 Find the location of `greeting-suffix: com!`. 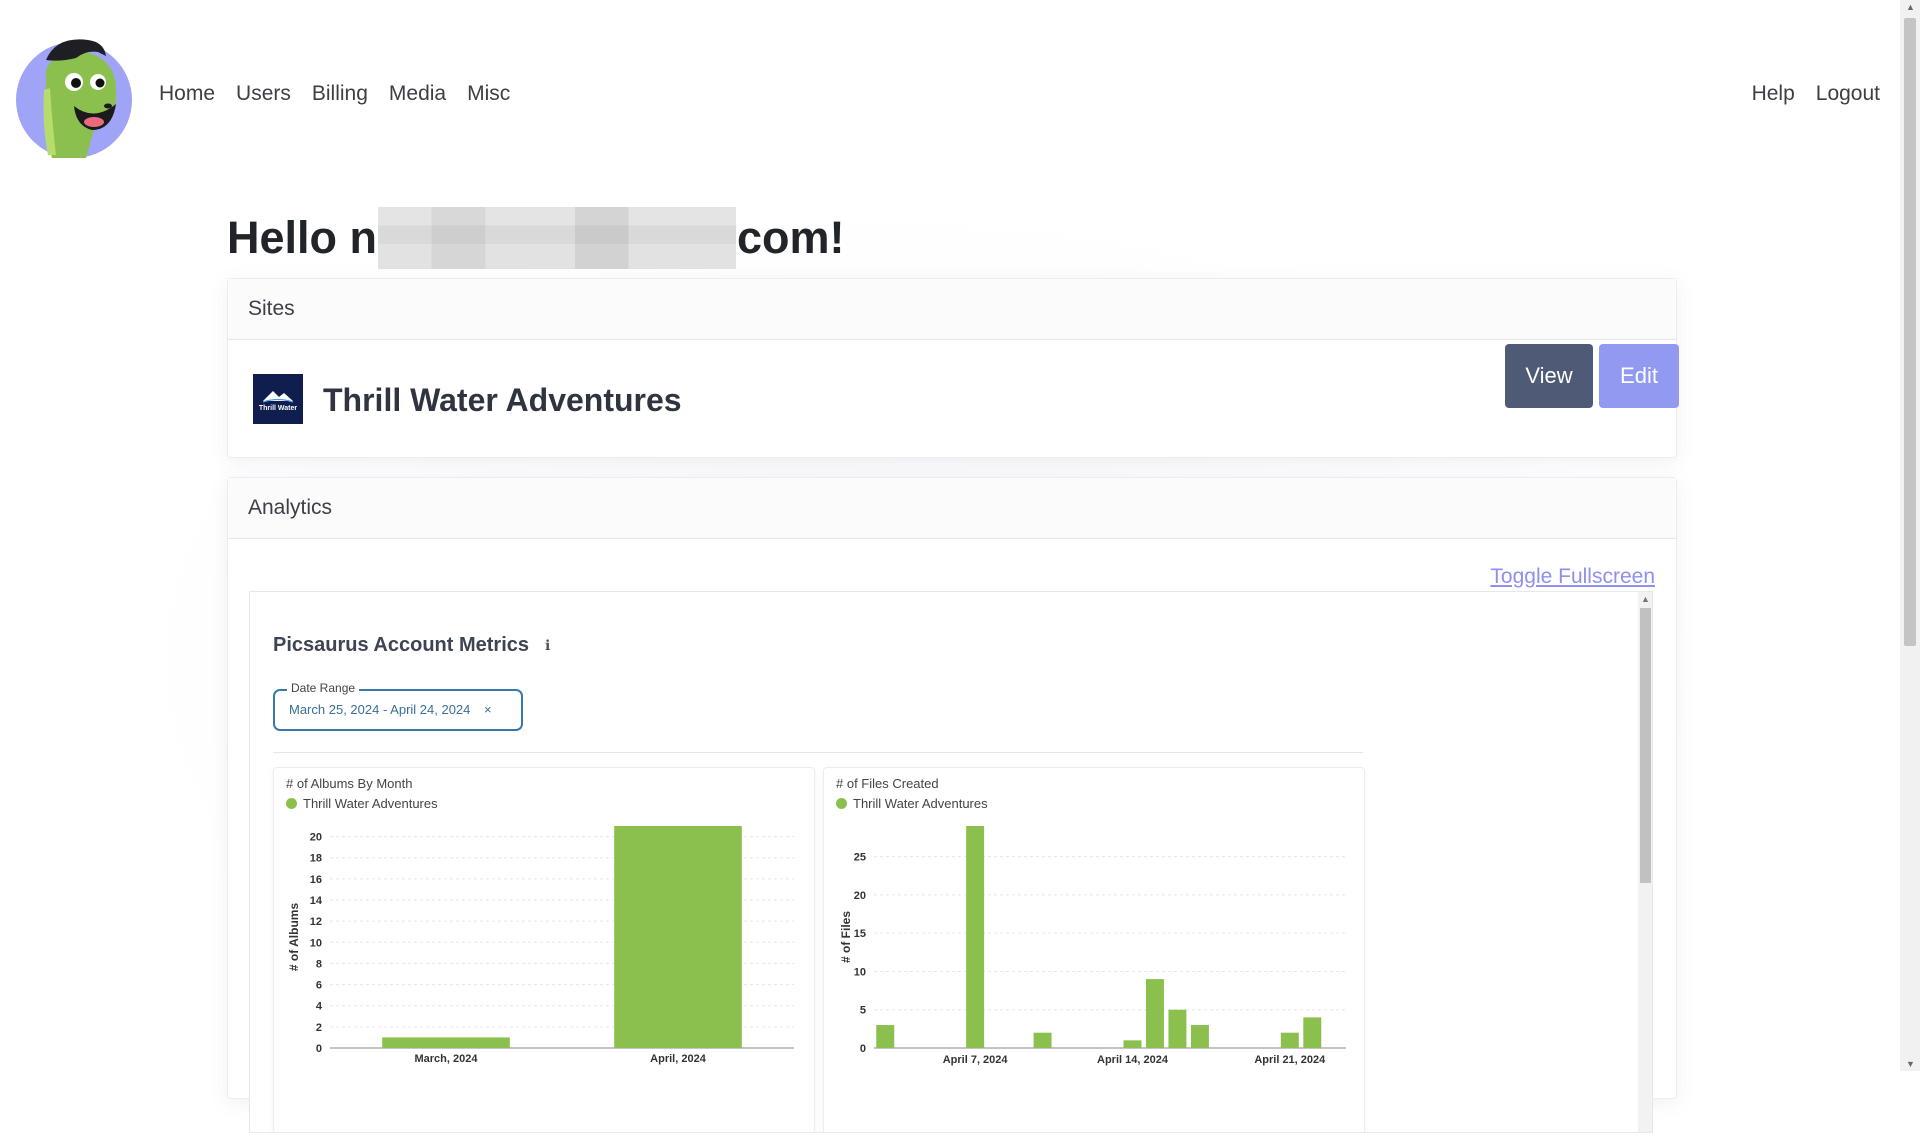

greeting-suffix: com! is located at coordinates (791, 237).